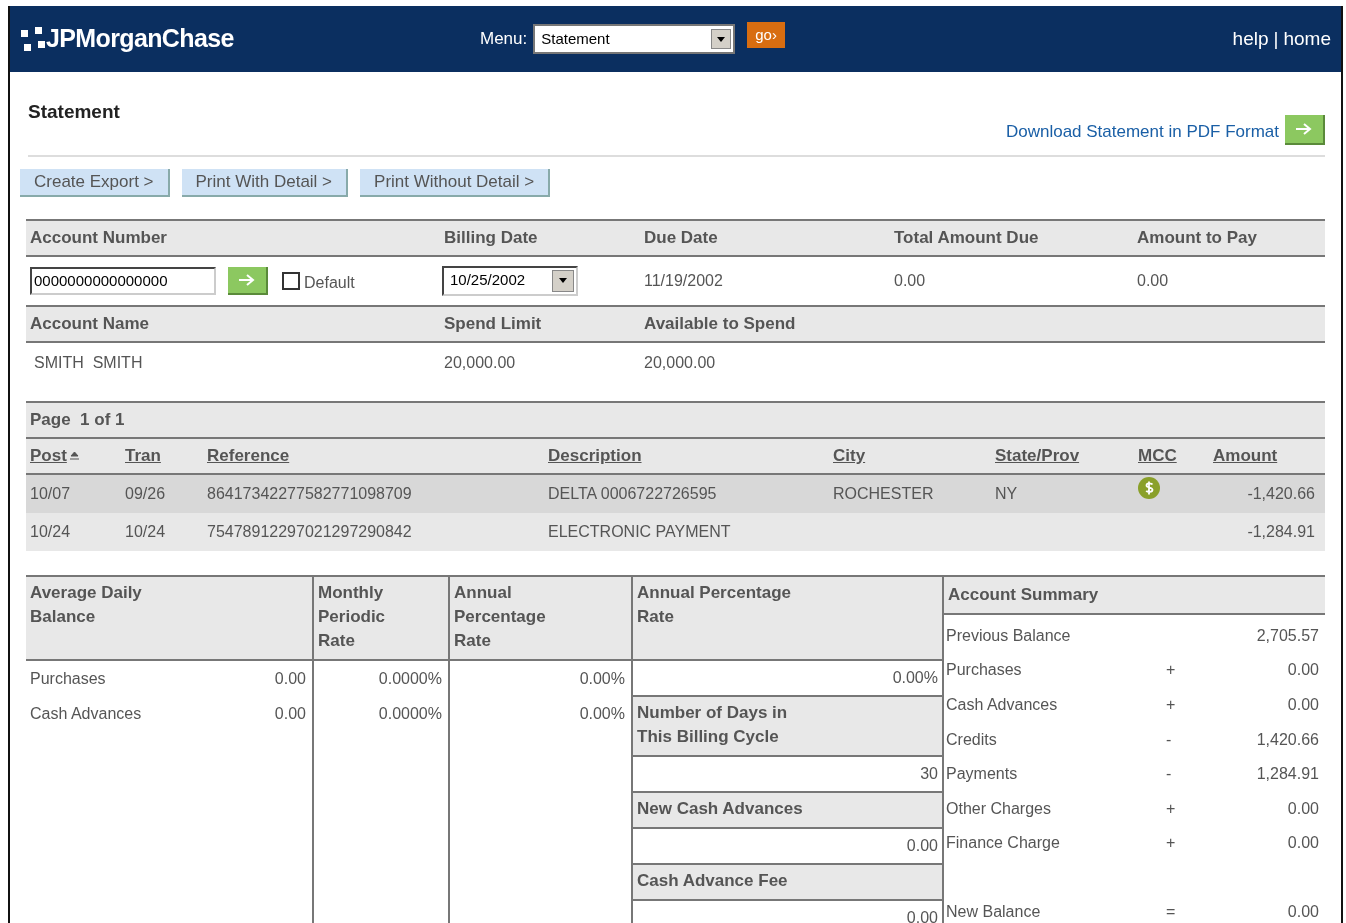 Image resolution: width=1346 pixels, height=923 pixels. Describe the element at coordinates (1245, 455) in the screenshot. I see `column-sort-link: Amount` at that location.